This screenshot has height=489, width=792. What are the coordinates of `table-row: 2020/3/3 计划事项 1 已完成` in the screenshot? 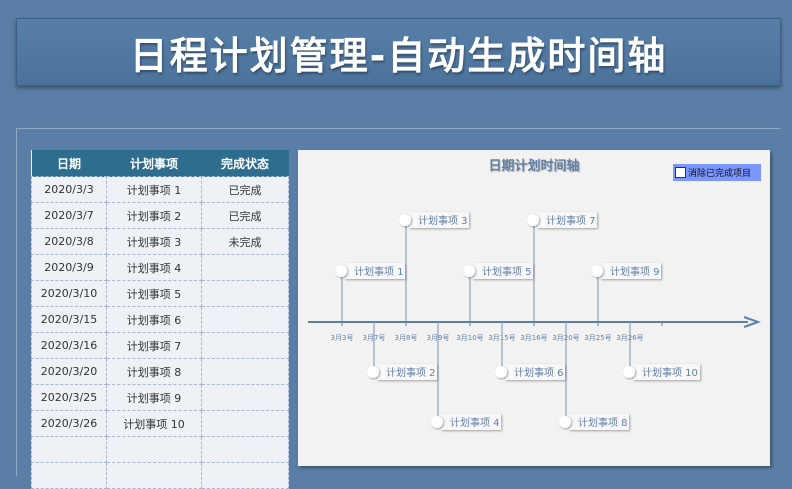 It's located at (160, 189).